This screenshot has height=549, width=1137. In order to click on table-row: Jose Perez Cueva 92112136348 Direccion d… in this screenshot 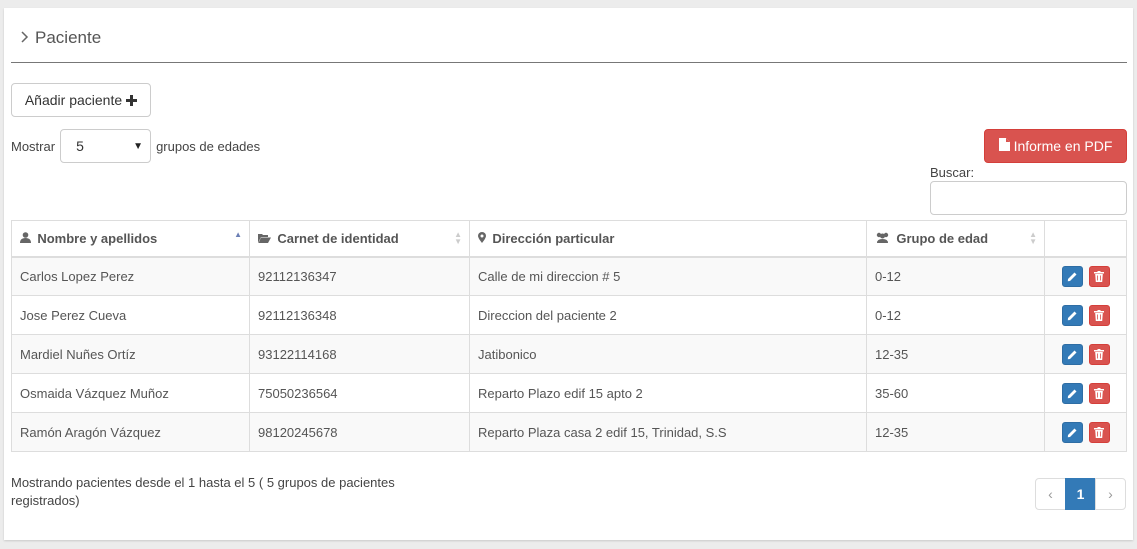, I will do `click(569, 315)`.